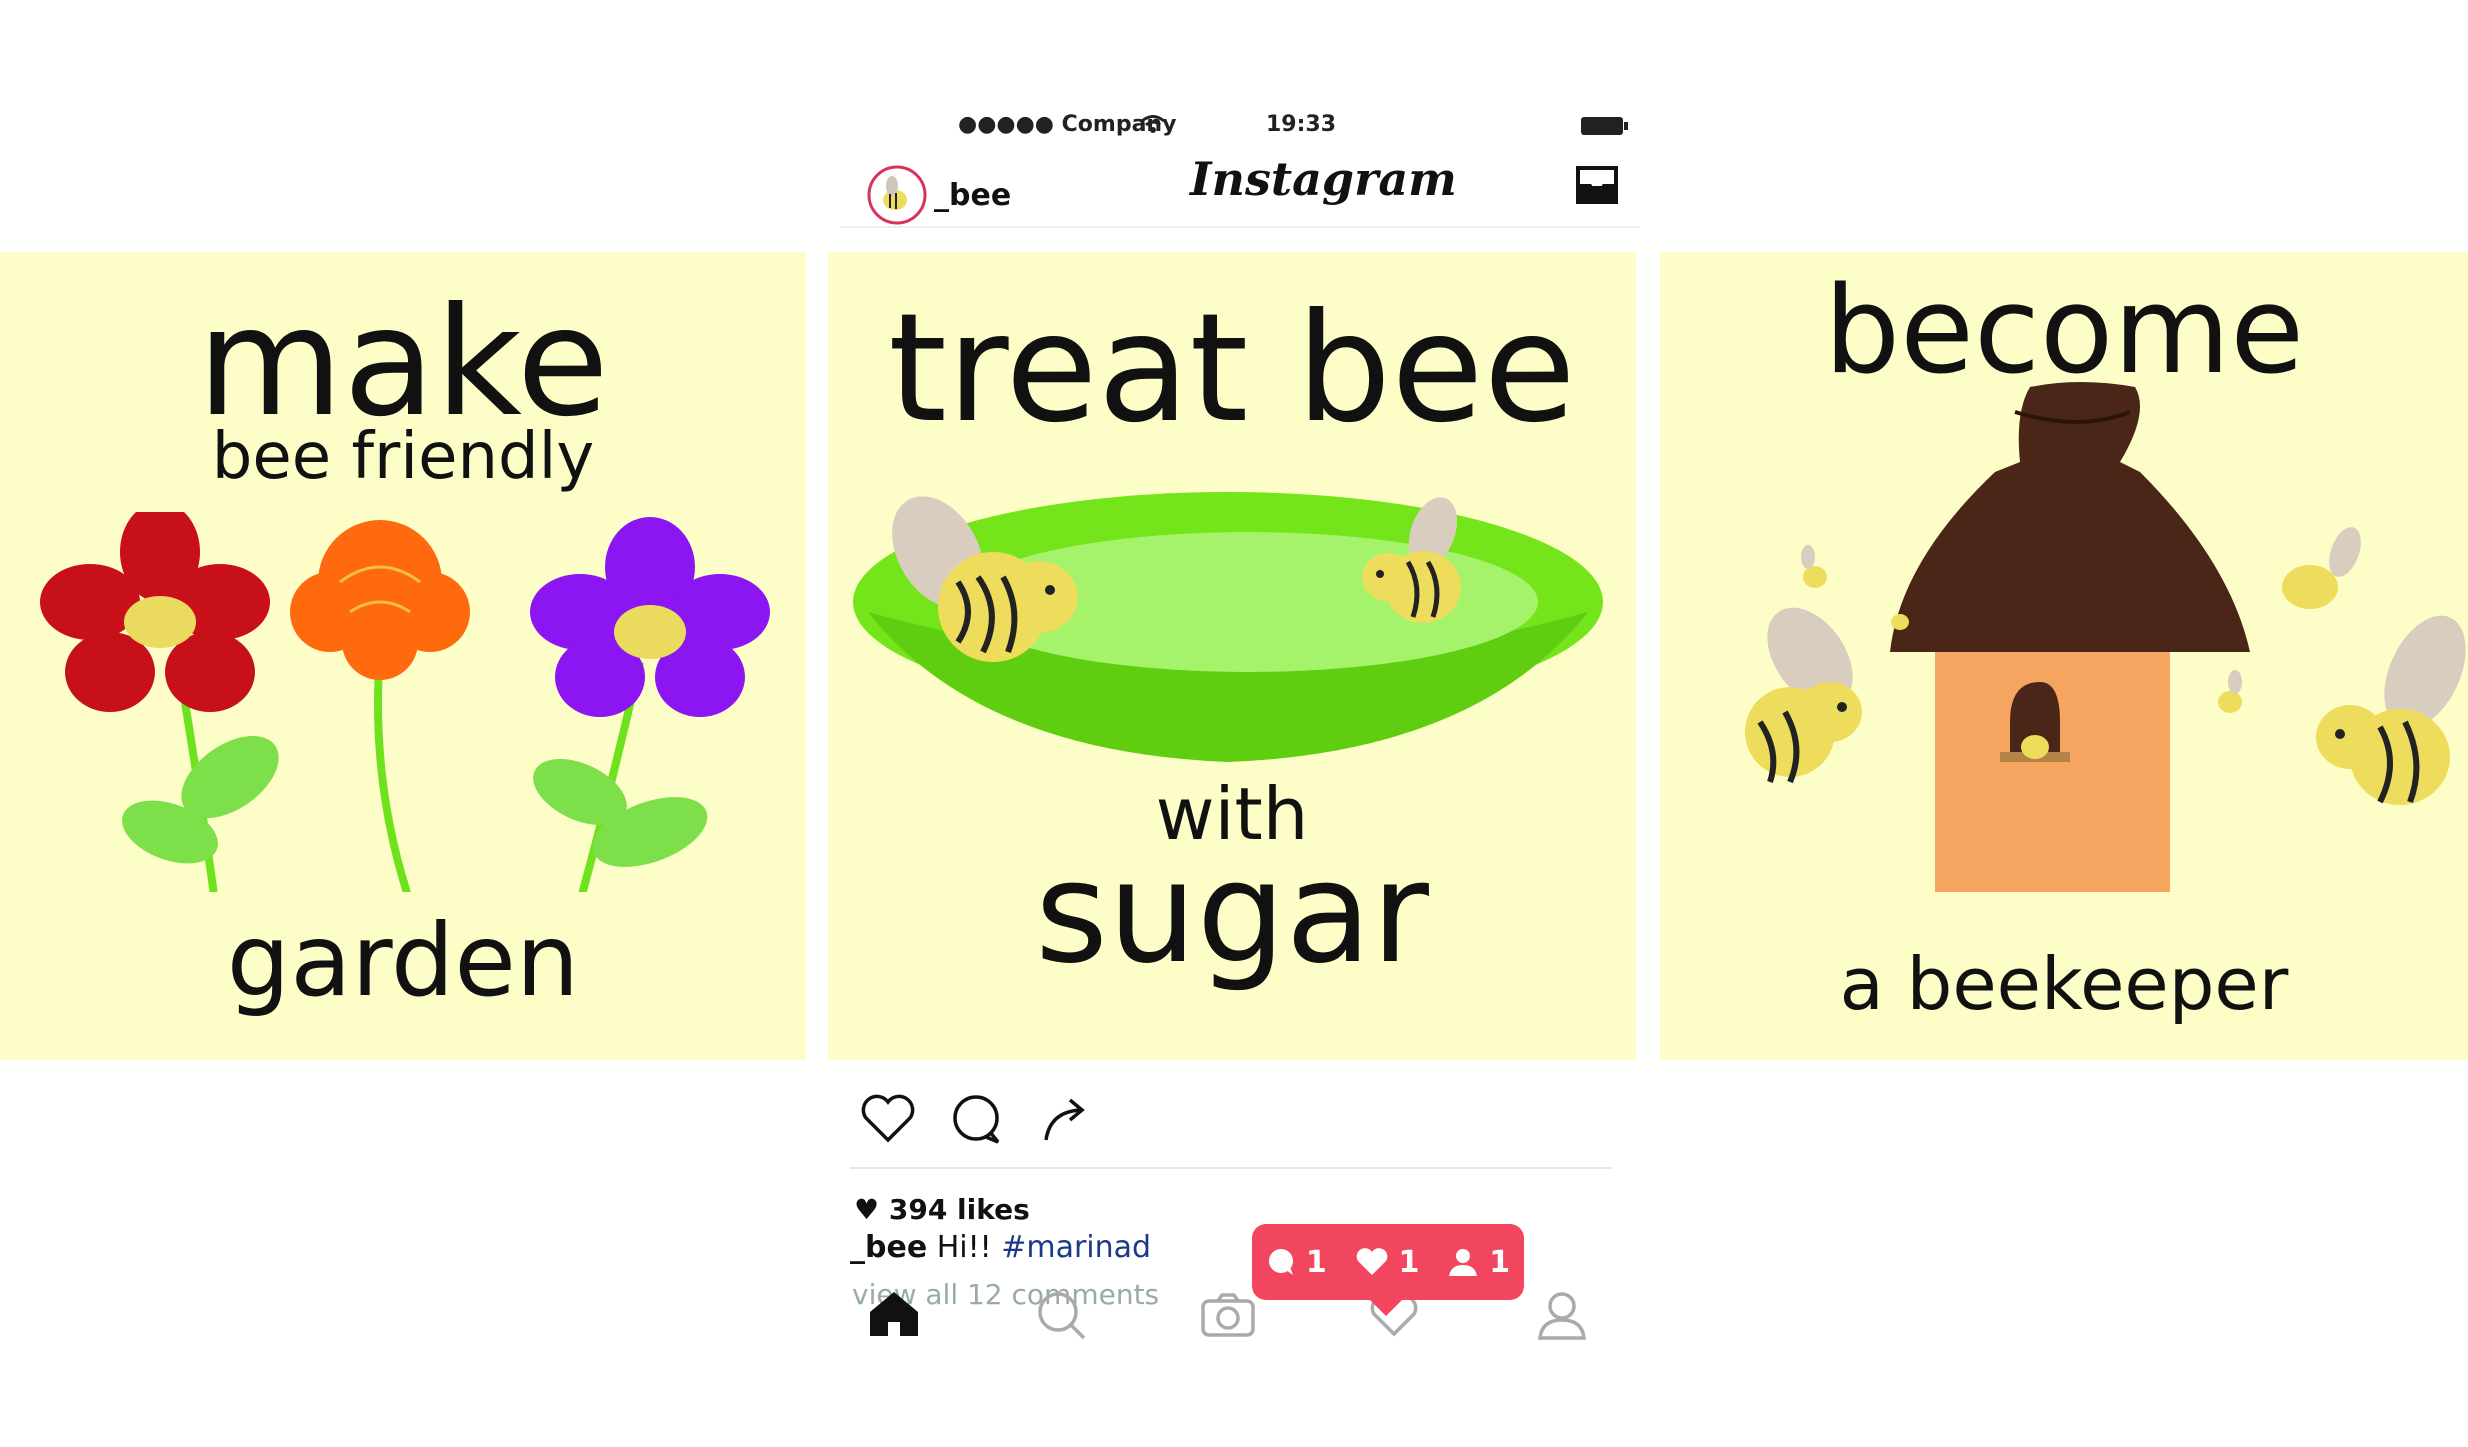 The width and height of the screenshot is (2468, 1447). Describe the element at coordinates (1409, 1262) in the screenshot. I see `notif-likes-count: 1` at that location.